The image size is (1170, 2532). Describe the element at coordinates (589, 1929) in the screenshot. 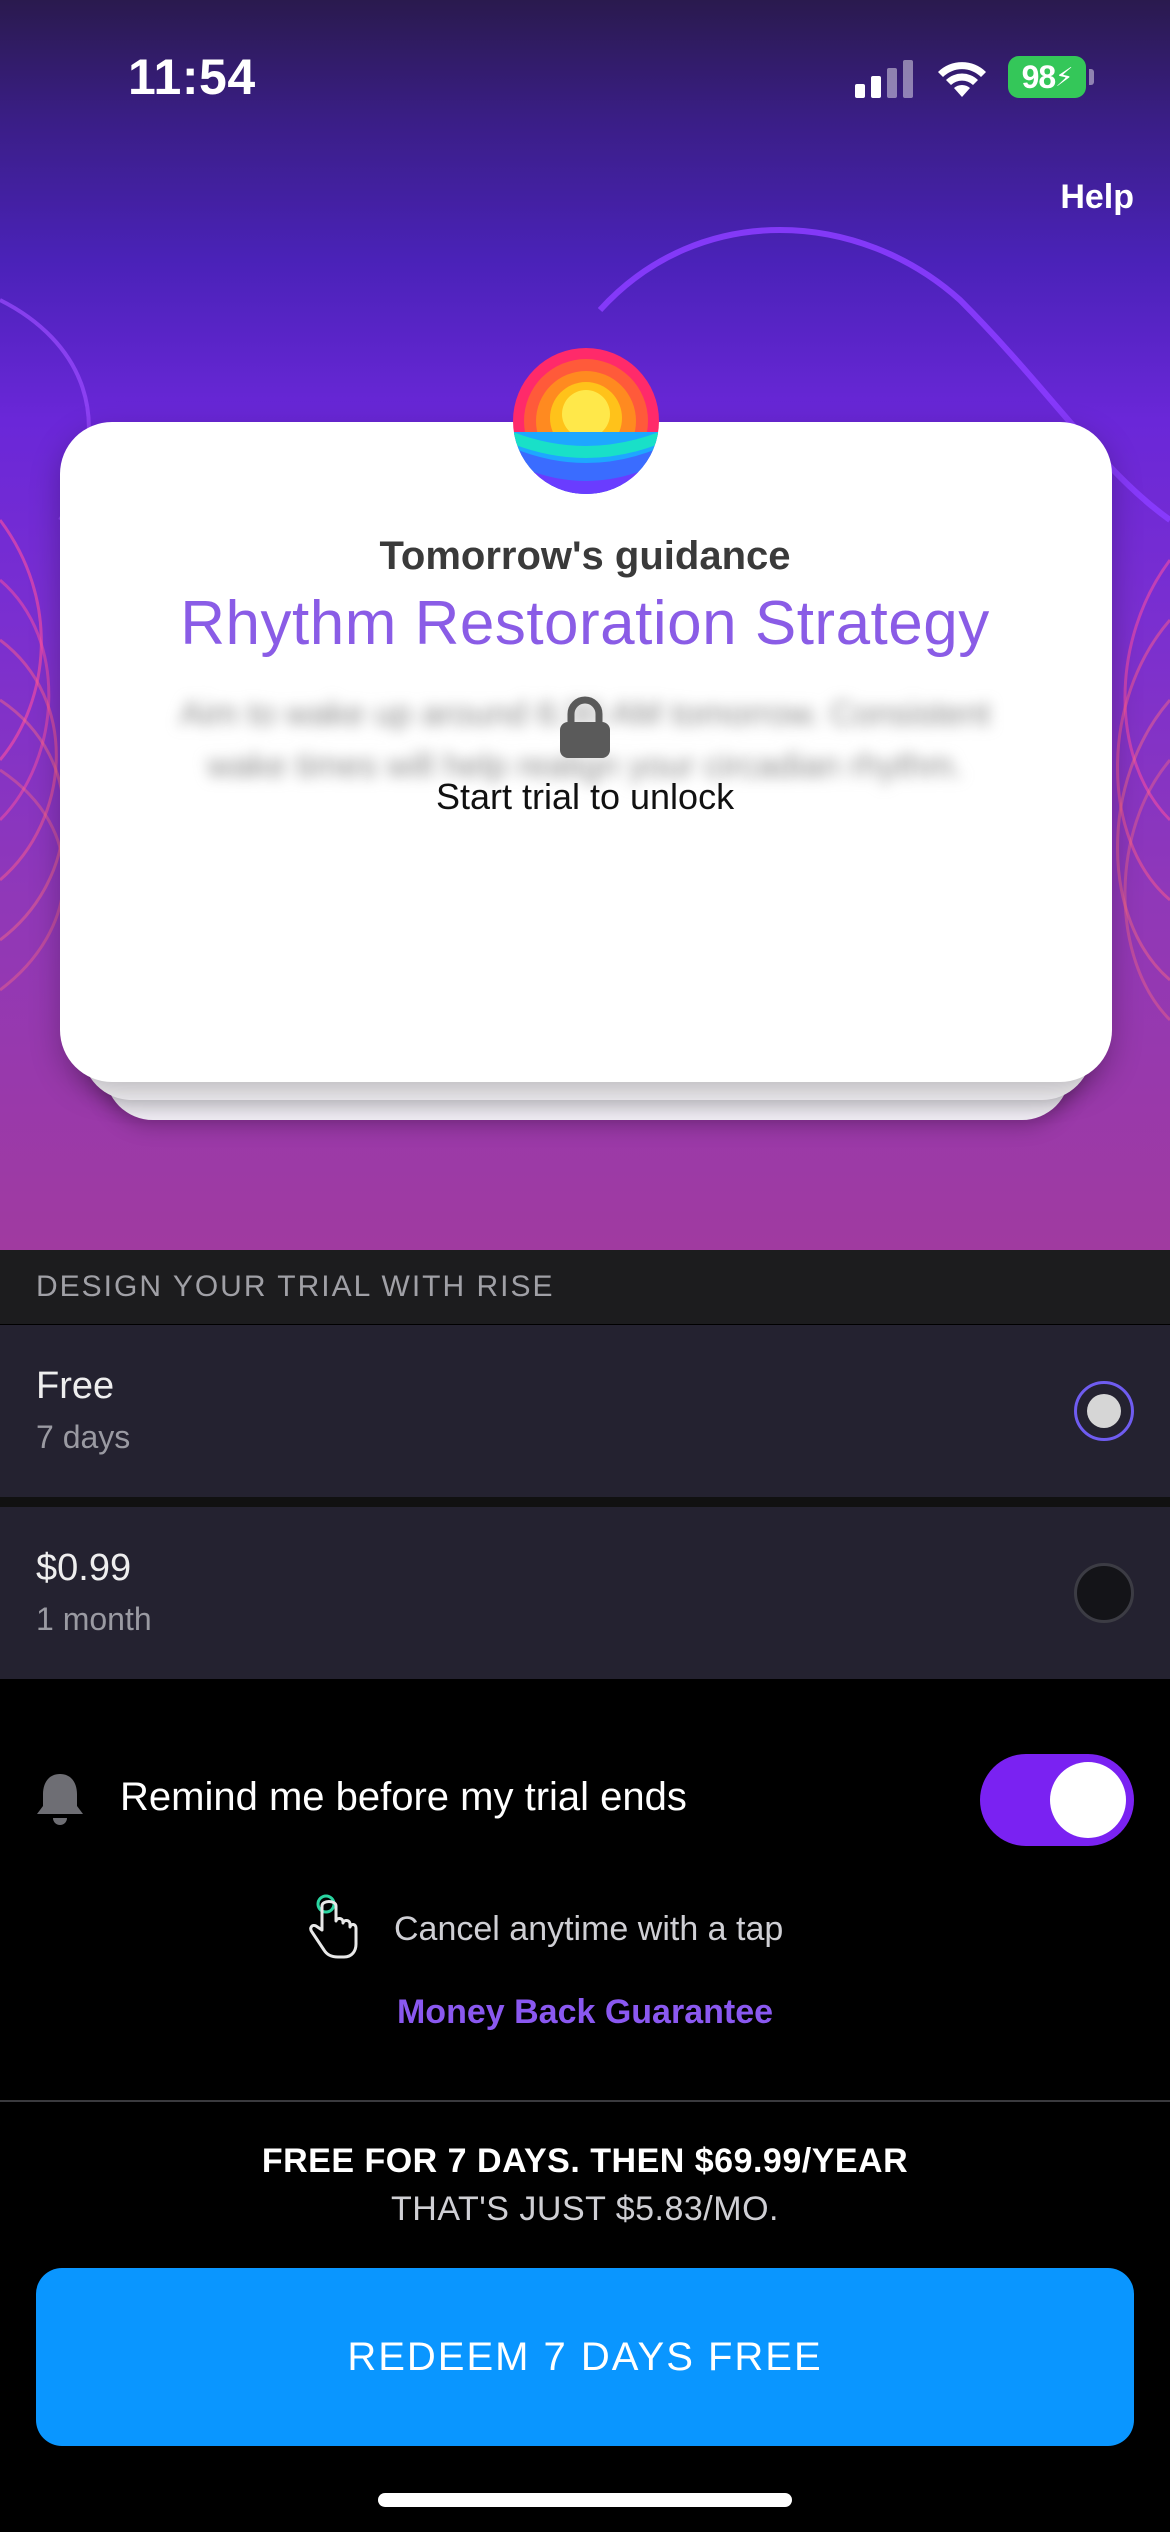

I see `cancel-anytime-text: Cancel anytime with a tap` at that location.